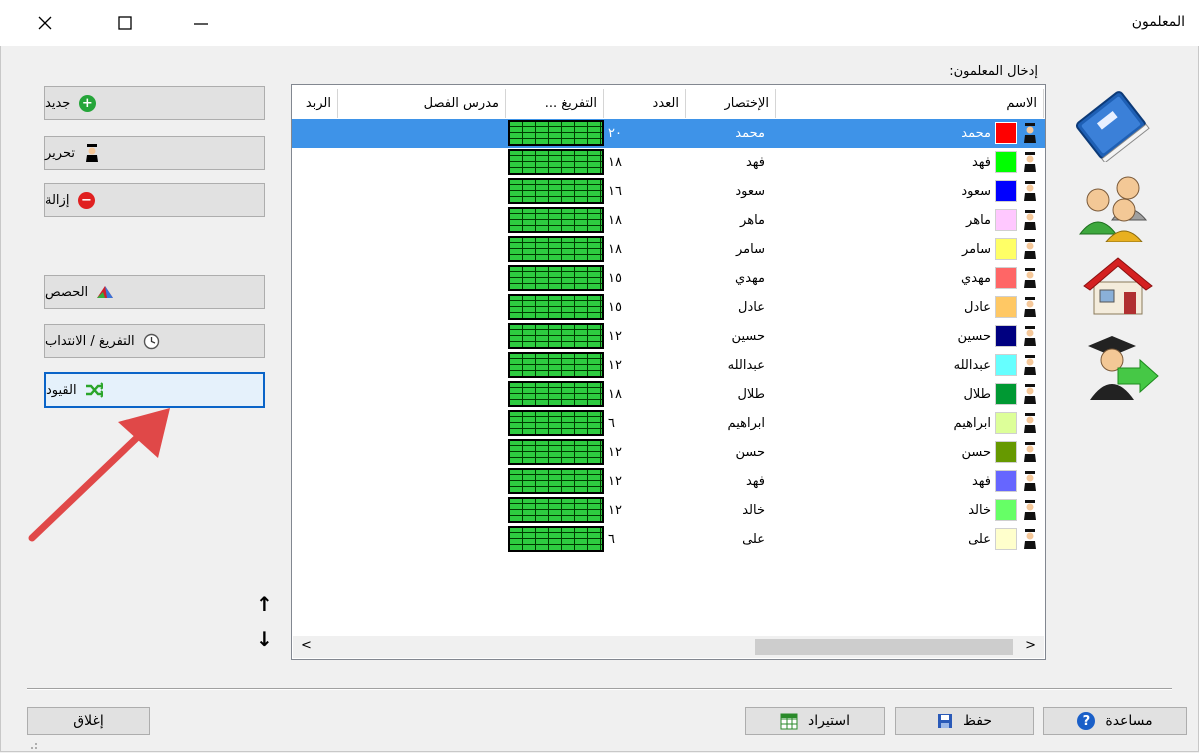 Image resolution: width=1199 pixels, height=753 pixels. What do you see at coordinates (972, 423) in the screenshot?
I see `cell-name: ابراهيم` at bounding box center [972, 423].